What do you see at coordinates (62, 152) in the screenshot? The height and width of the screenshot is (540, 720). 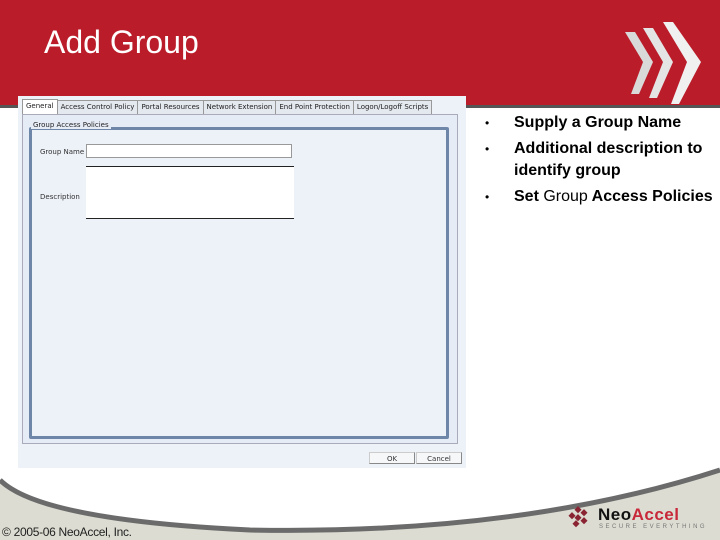 I see `group-name-label: Group Name` at bounding box center [62, 152].